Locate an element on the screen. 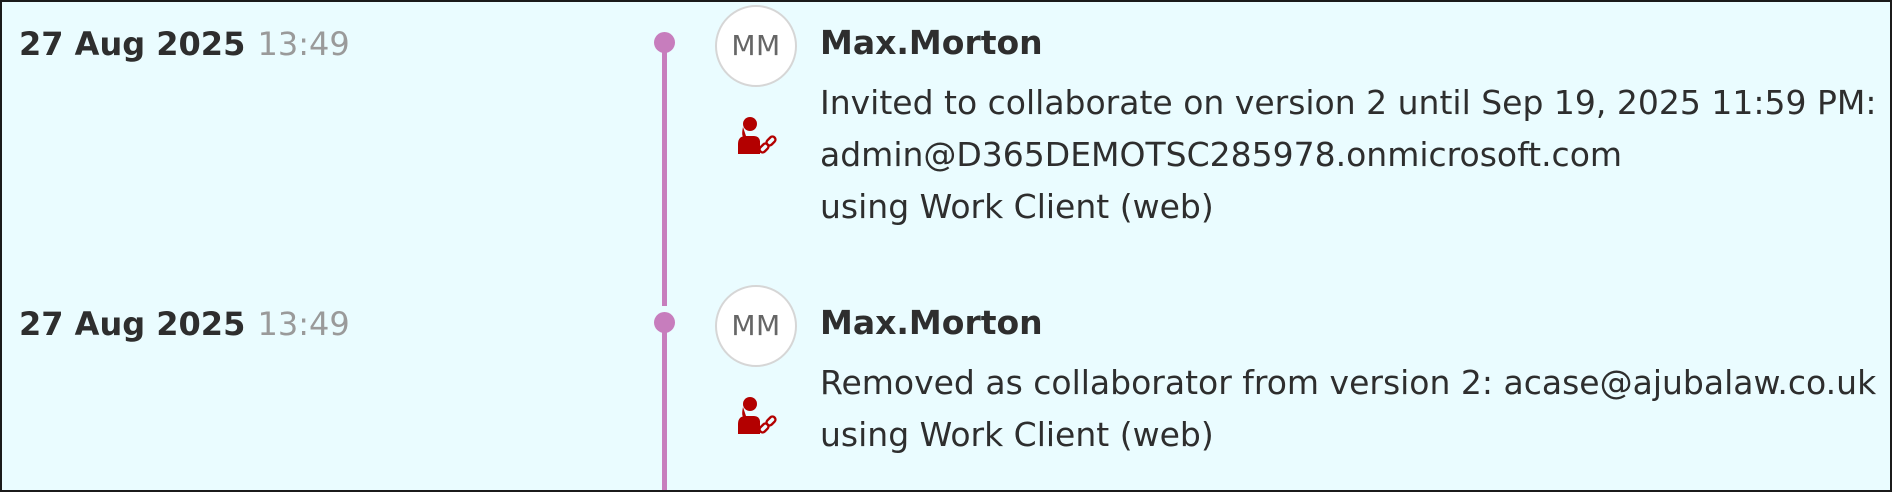 Image resolution: width=1892 pixels, height=492 pixels. entry-message-line: admin@D365DEMOTSC285978.onmicrosoft.com is located at coordinates (1221, 154).